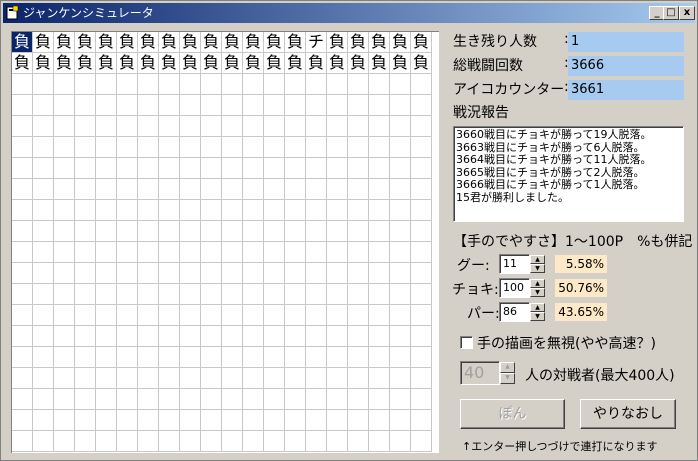  What do you see at coordinates (514, 288) in the screenshot?
I see `scissors-weight-input: 100` at bounding box center [514, 288].